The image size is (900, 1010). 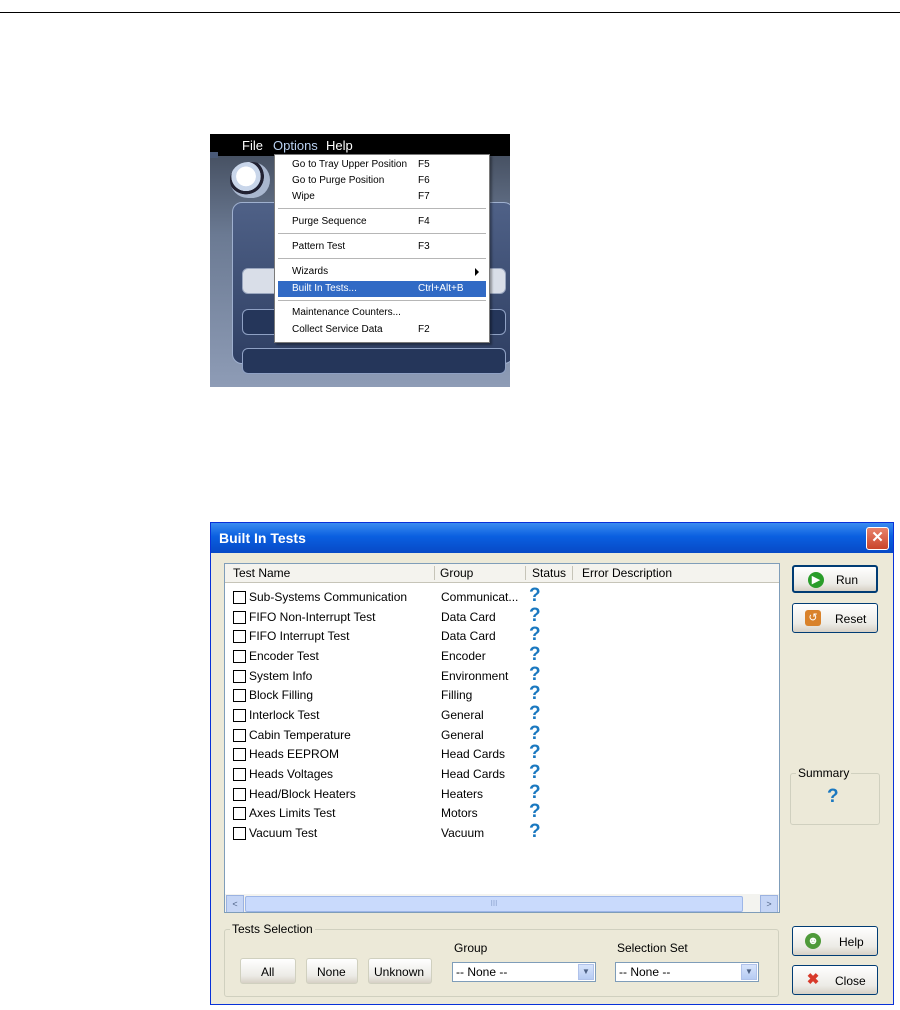 What do you see at coordinates (424, 196) in the screenshot?
I see `menu-item-shortcut: F7` at bounding box center [424, 196].